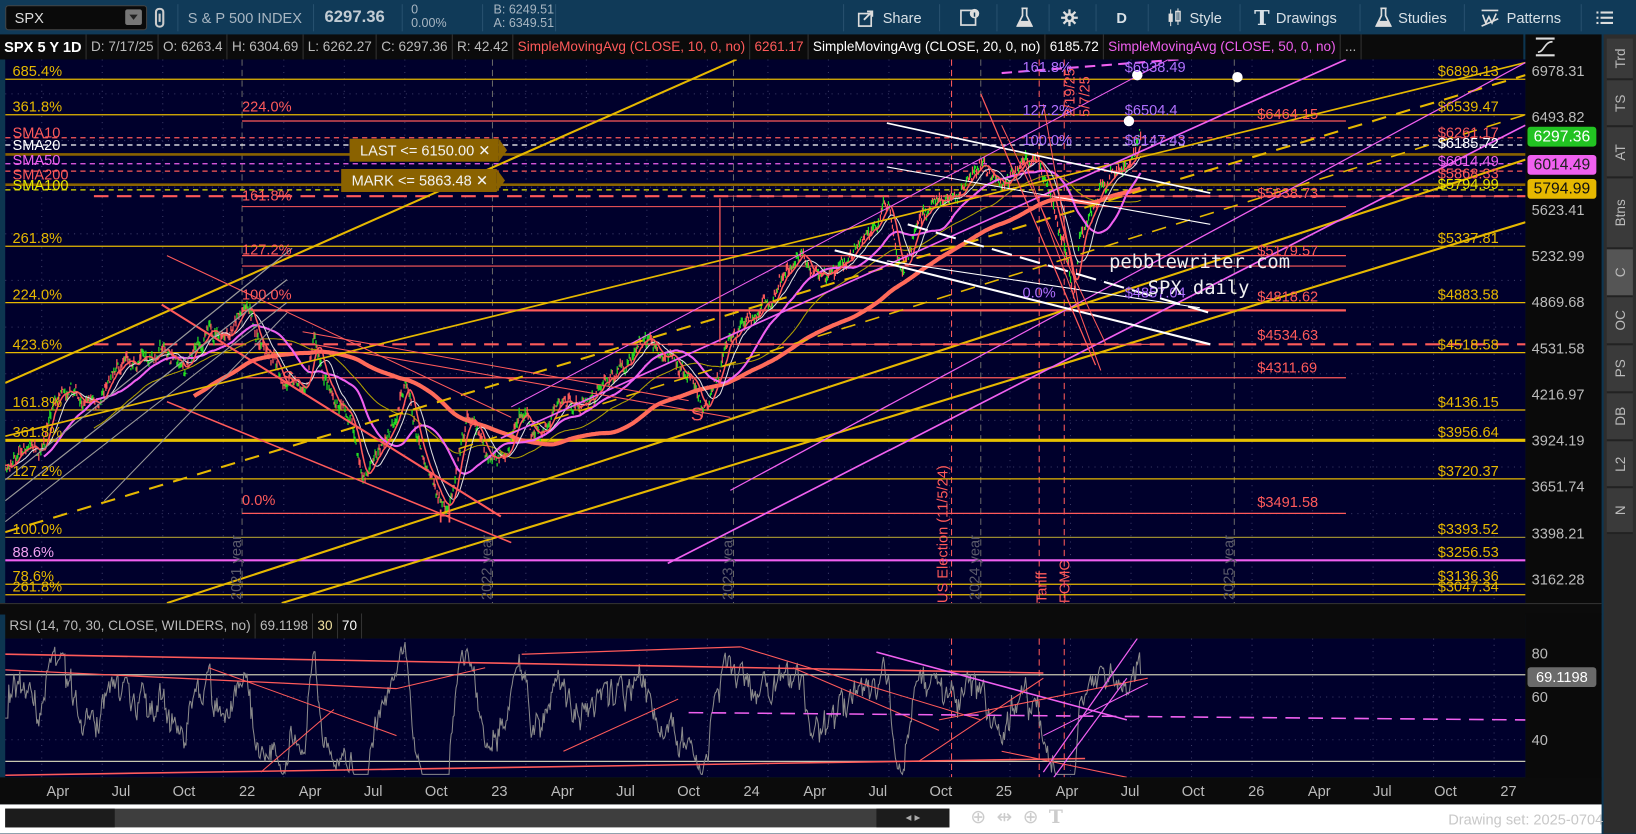  I want to click on alert-order-0: LAST <= 6150.00 ✕, so click(428, 150).